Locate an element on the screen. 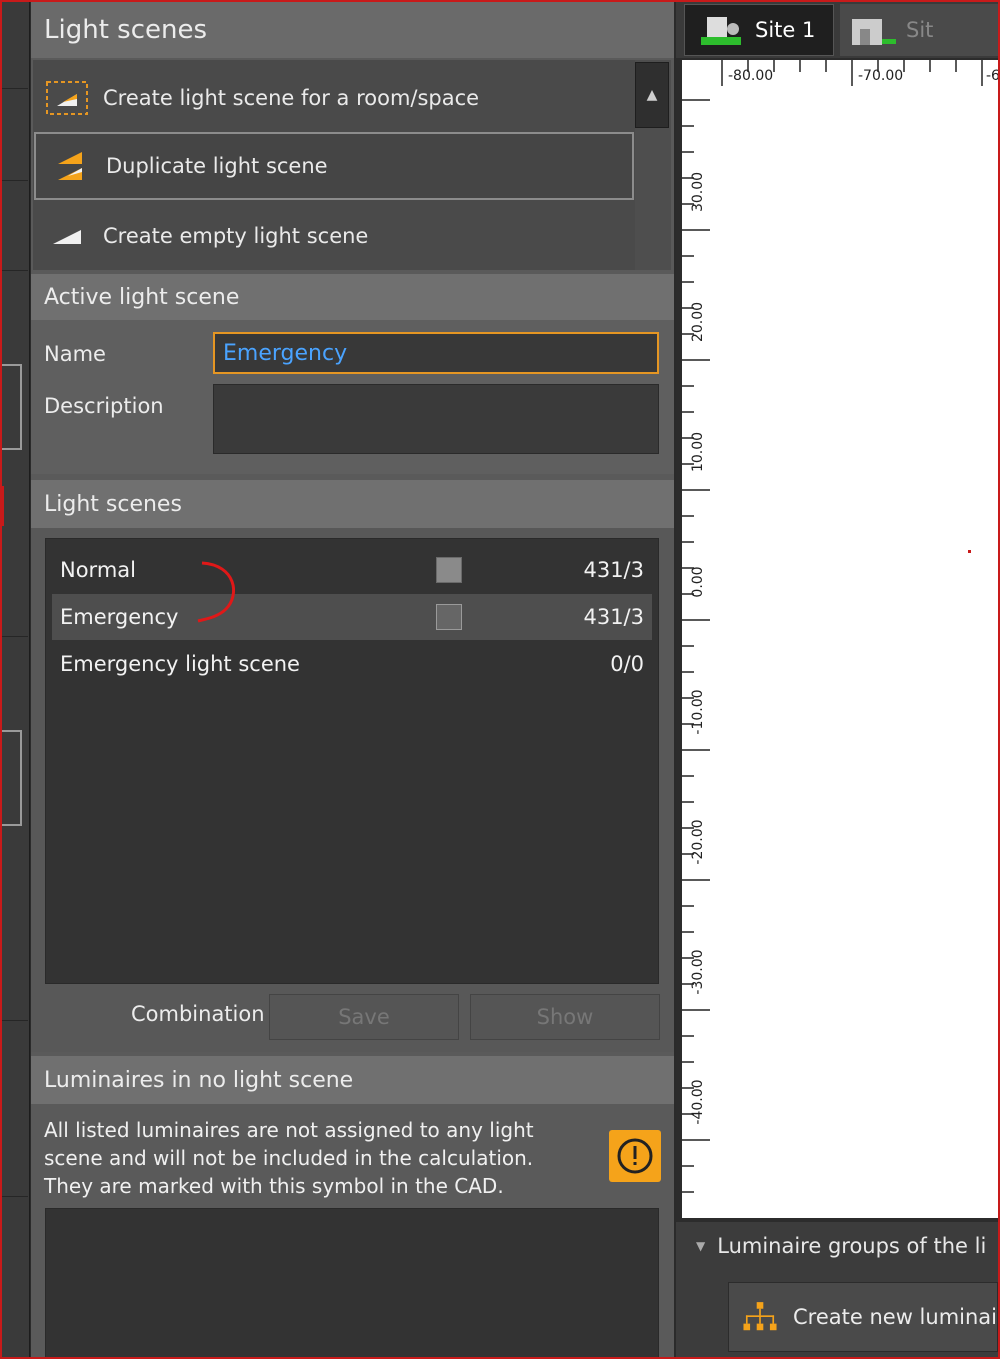 The height and width of the screenshot is (1359, 1000). tab-site-1: Site 1 is located at coordinates (759, 30).